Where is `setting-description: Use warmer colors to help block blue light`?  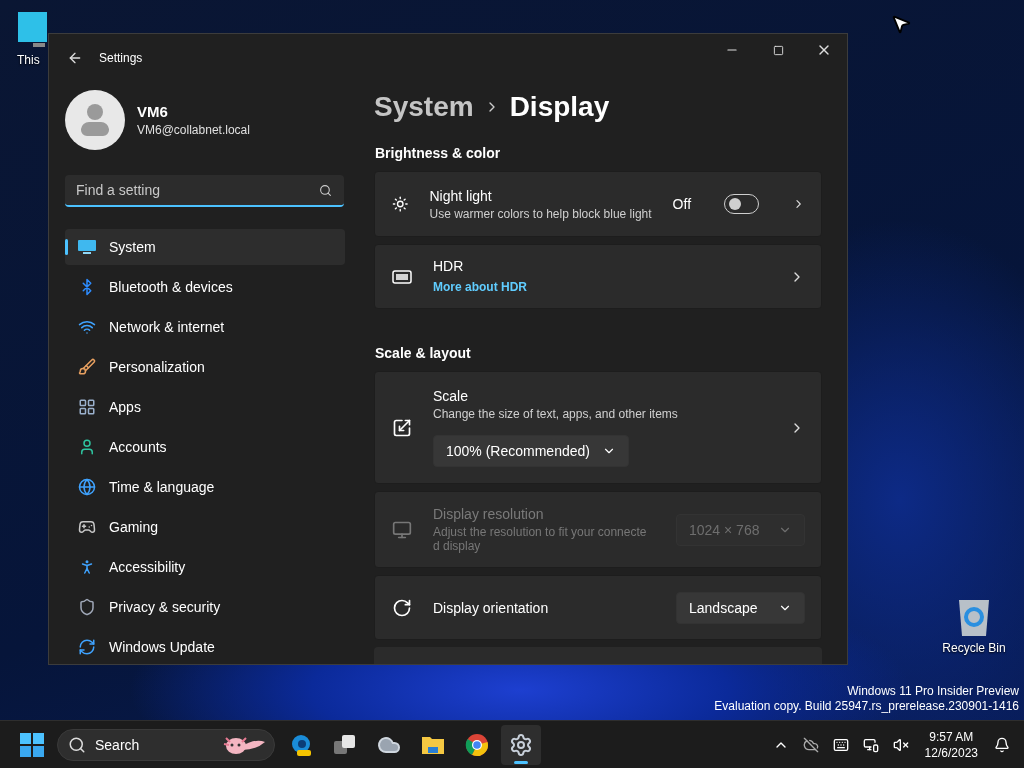
setting-description: Use warmer colors to help block blue light is located at coordinates (540, 213).